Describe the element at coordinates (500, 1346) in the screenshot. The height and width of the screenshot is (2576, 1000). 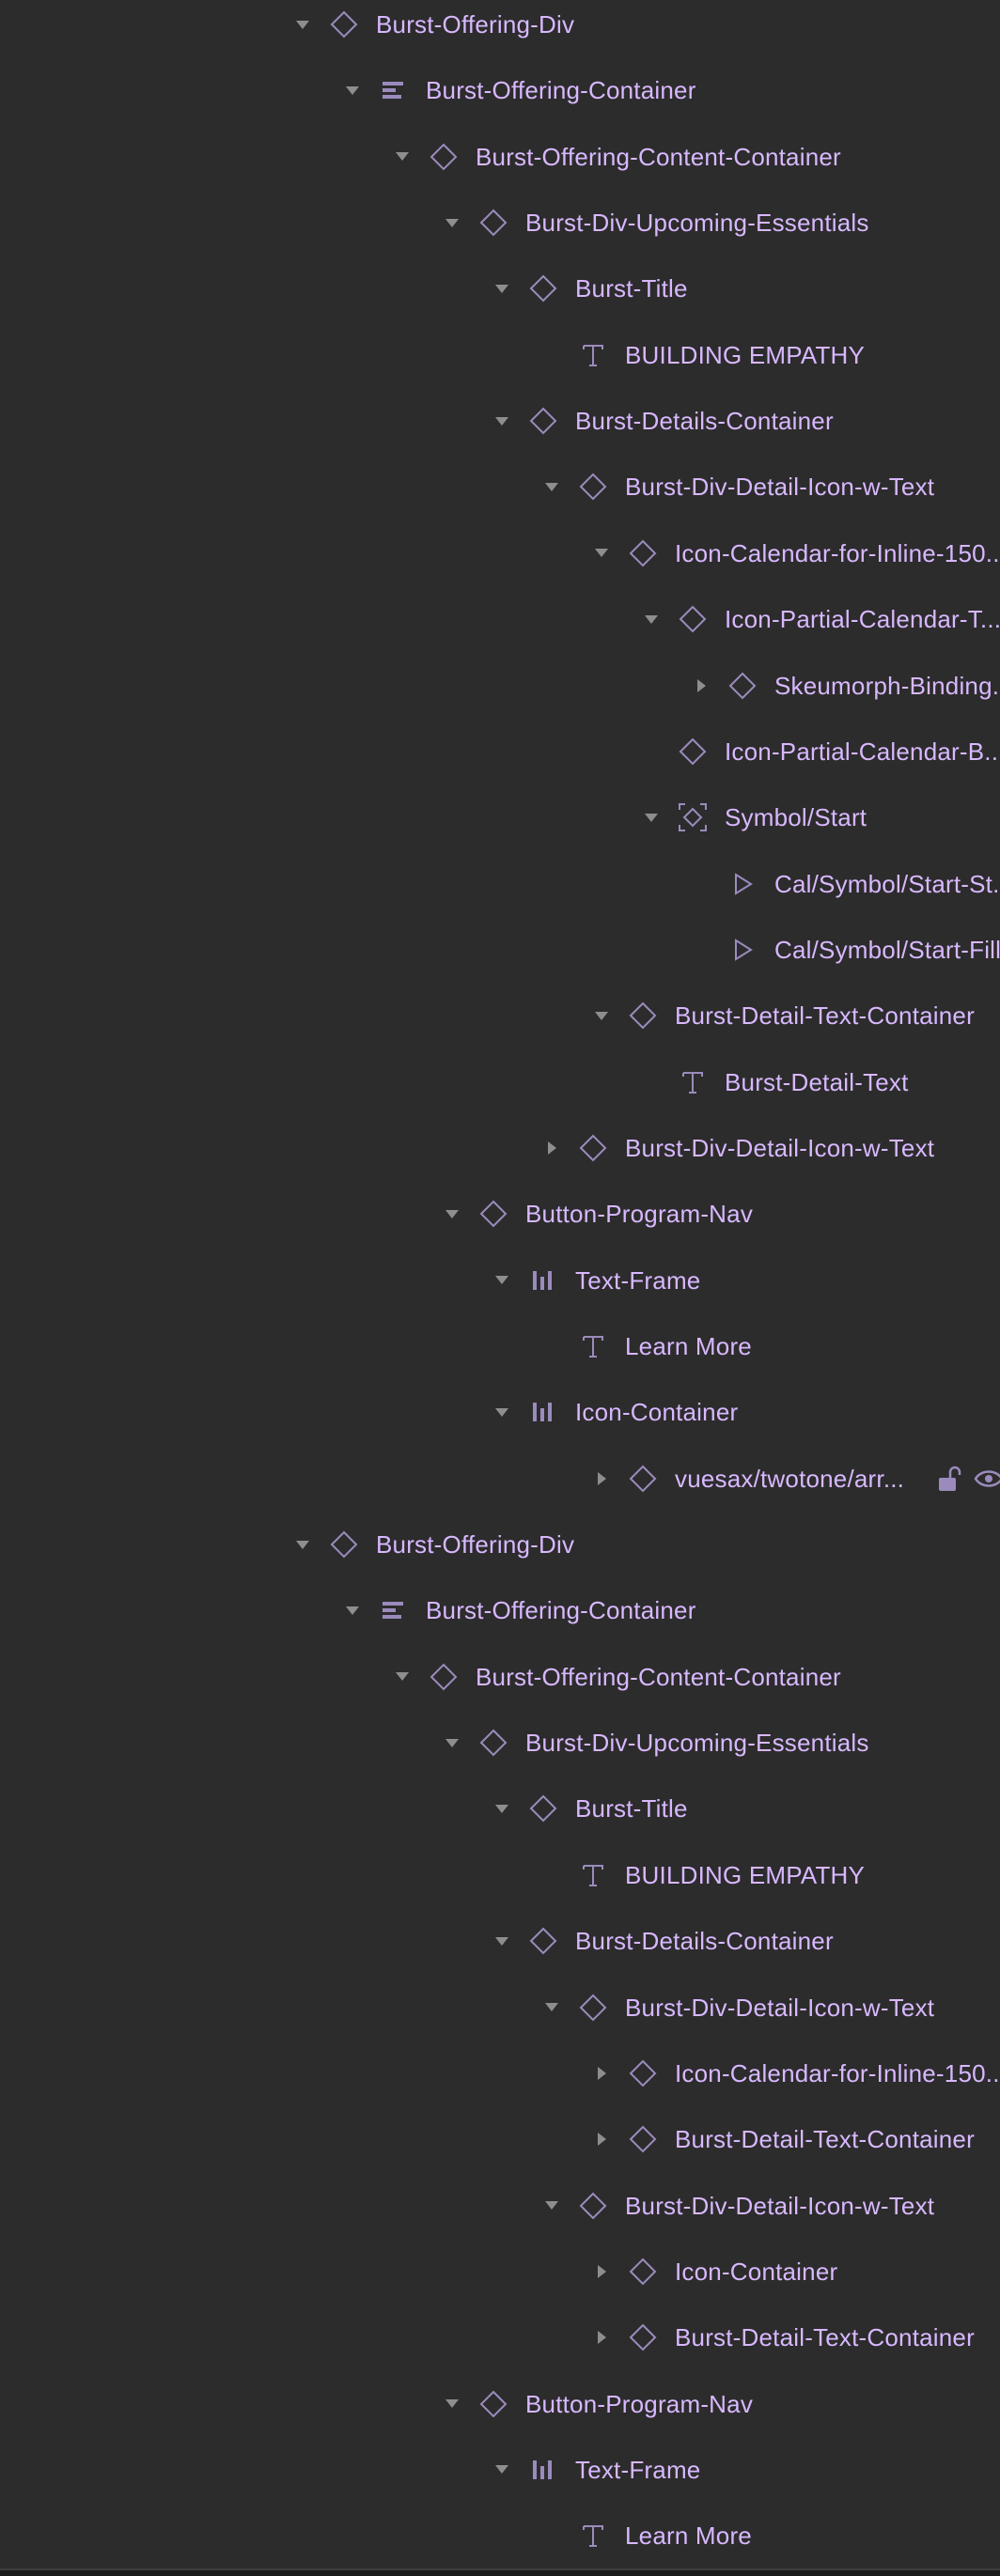
I see `layer-row: Learn More` at that location.